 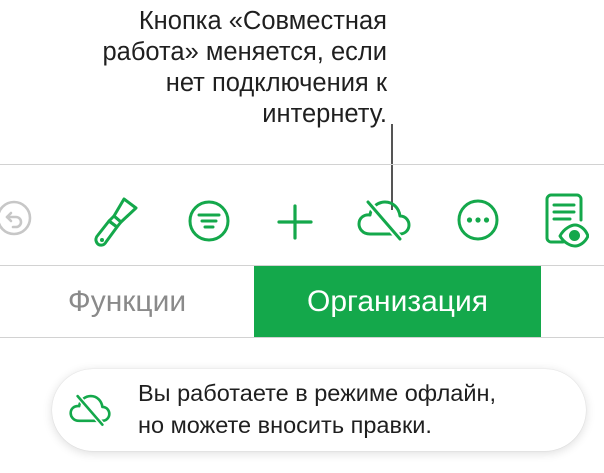 I want to click on undo-icon, so click(x=16, y=218).